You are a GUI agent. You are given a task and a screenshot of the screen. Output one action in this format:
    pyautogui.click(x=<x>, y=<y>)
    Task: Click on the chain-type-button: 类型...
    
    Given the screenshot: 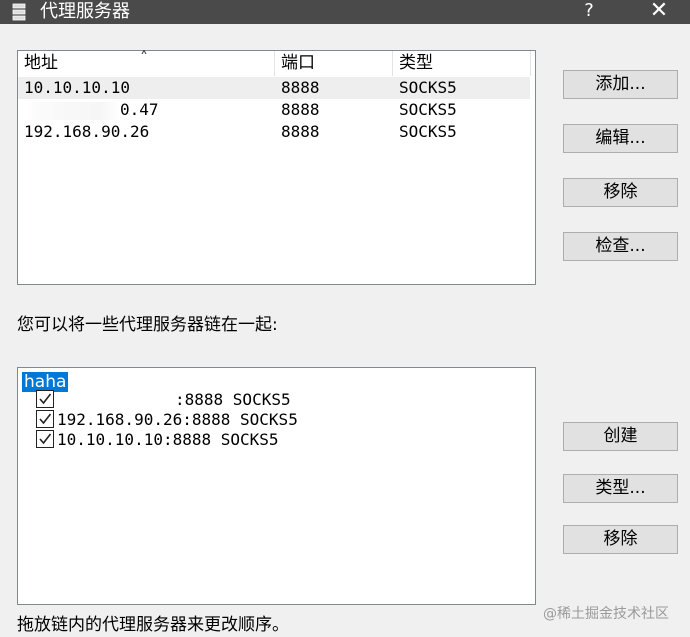 What is the action you would take?
    pyautogui.click(x=620, y=488)
    